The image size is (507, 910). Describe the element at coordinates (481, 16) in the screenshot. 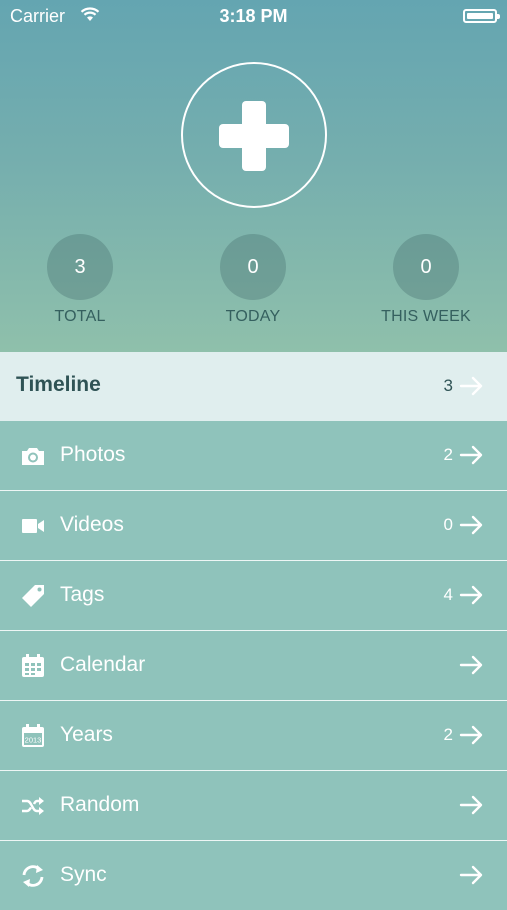

I see `battery-icon` at that location.